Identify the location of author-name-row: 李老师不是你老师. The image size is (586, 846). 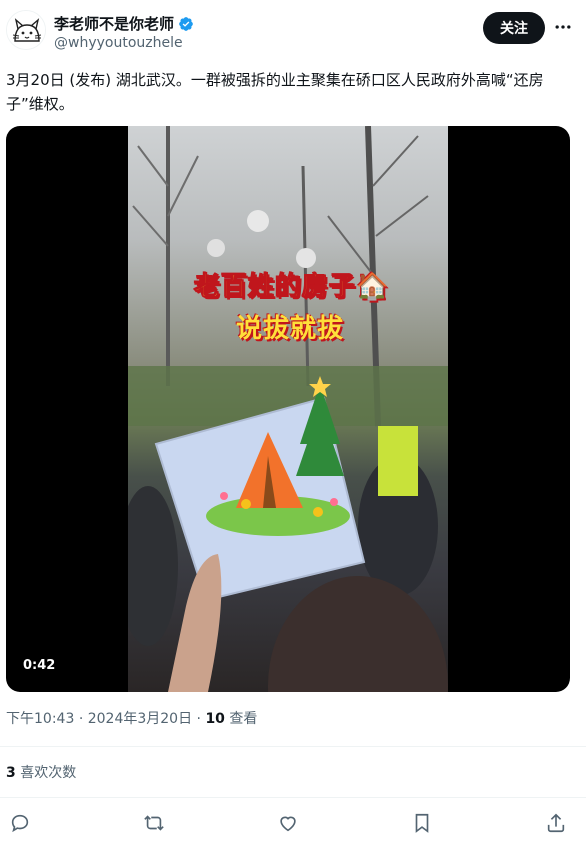
(124, 23).